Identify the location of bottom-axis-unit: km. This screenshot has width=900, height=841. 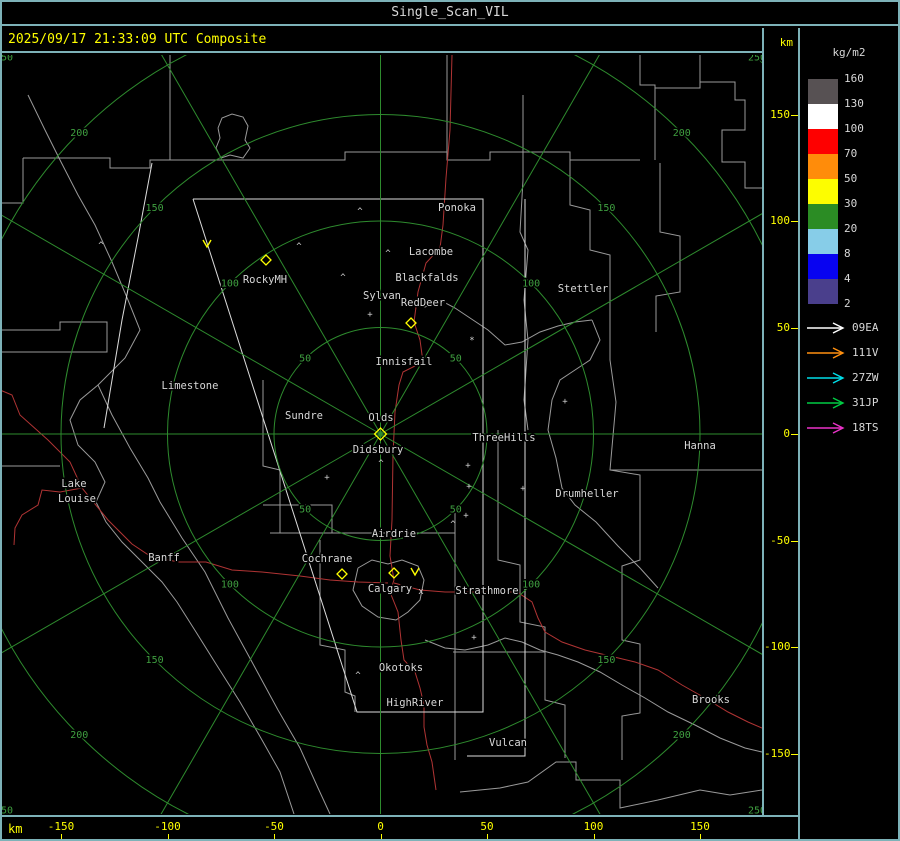
(15, 829).